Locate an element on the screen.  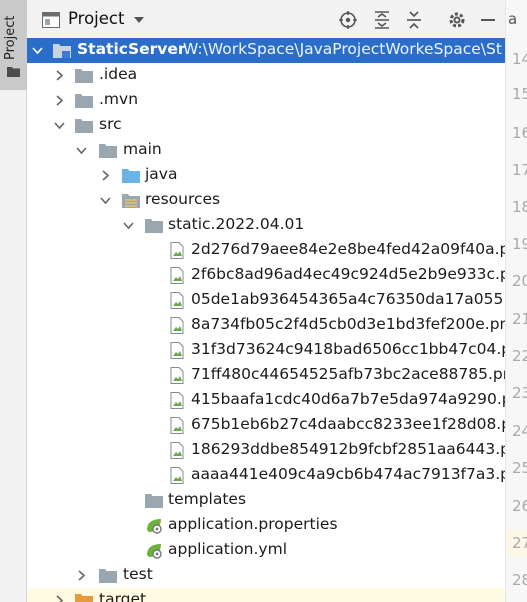
line-number: 22 is located at coordinates (519, 356).